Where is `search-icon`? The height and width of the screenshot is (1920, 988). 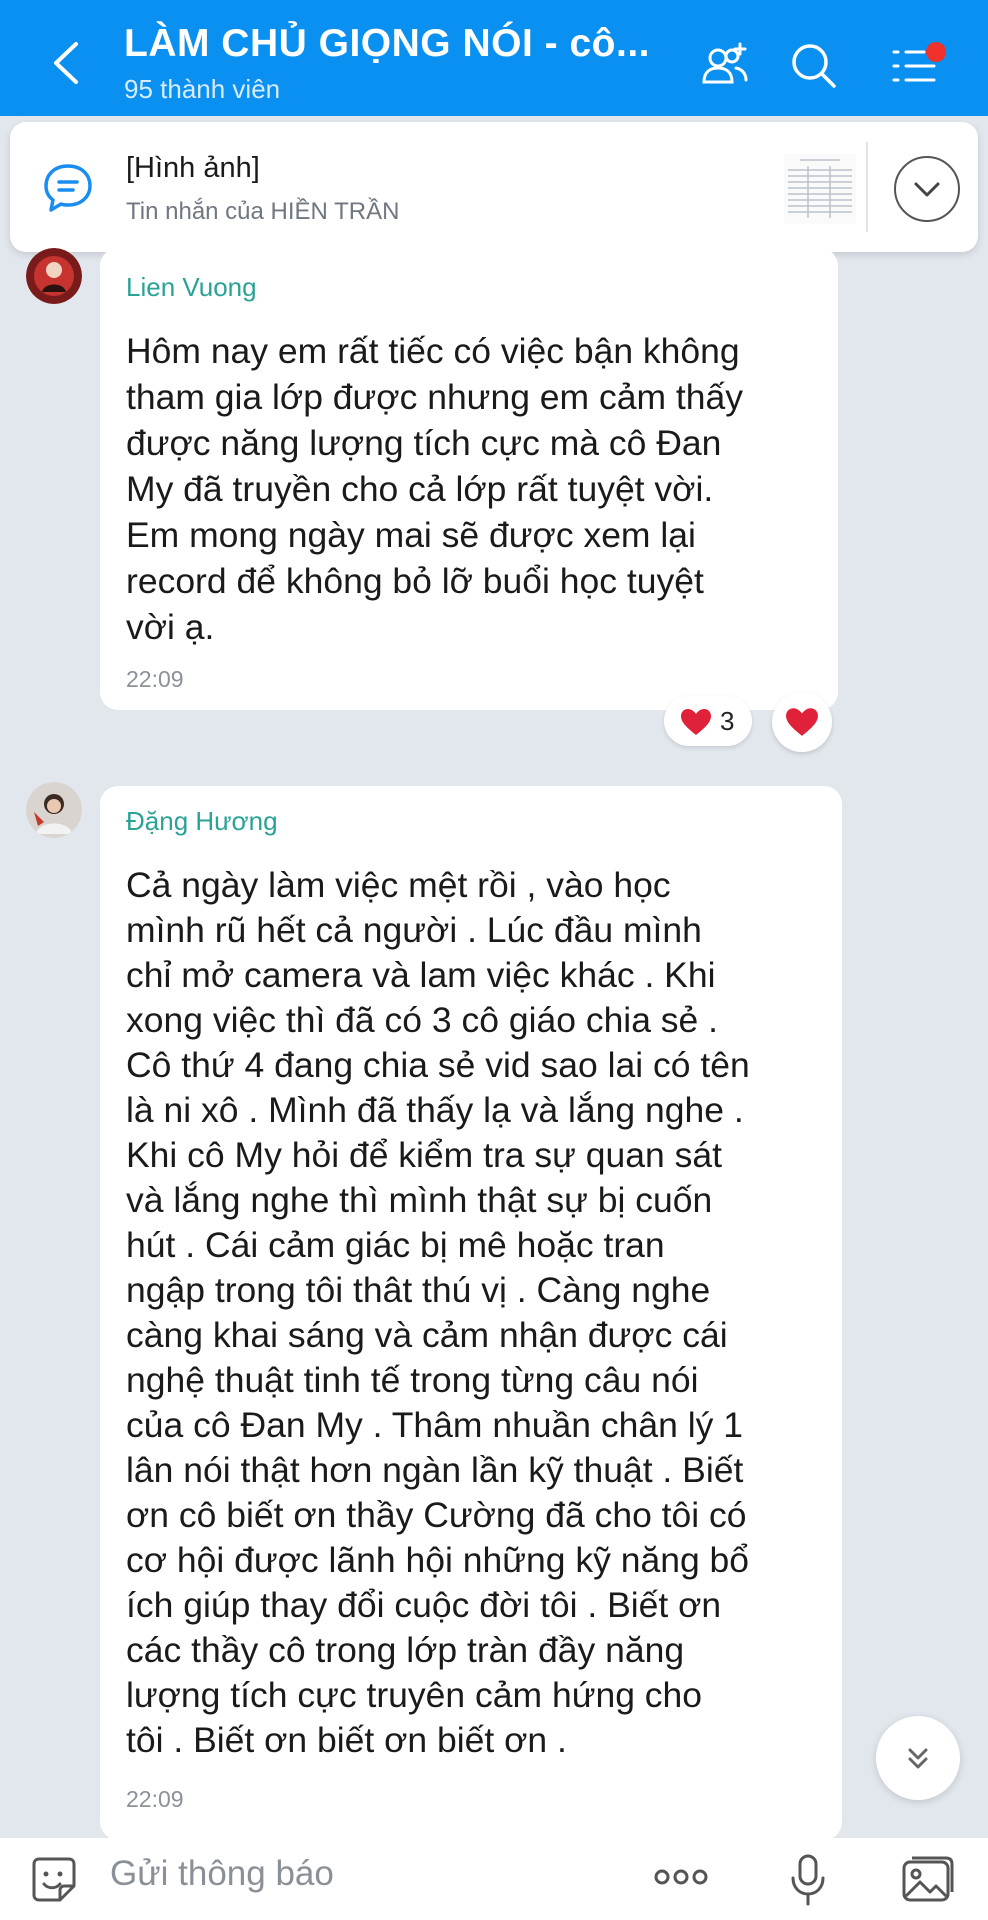 search-icon is located at coordinates (814, 66).